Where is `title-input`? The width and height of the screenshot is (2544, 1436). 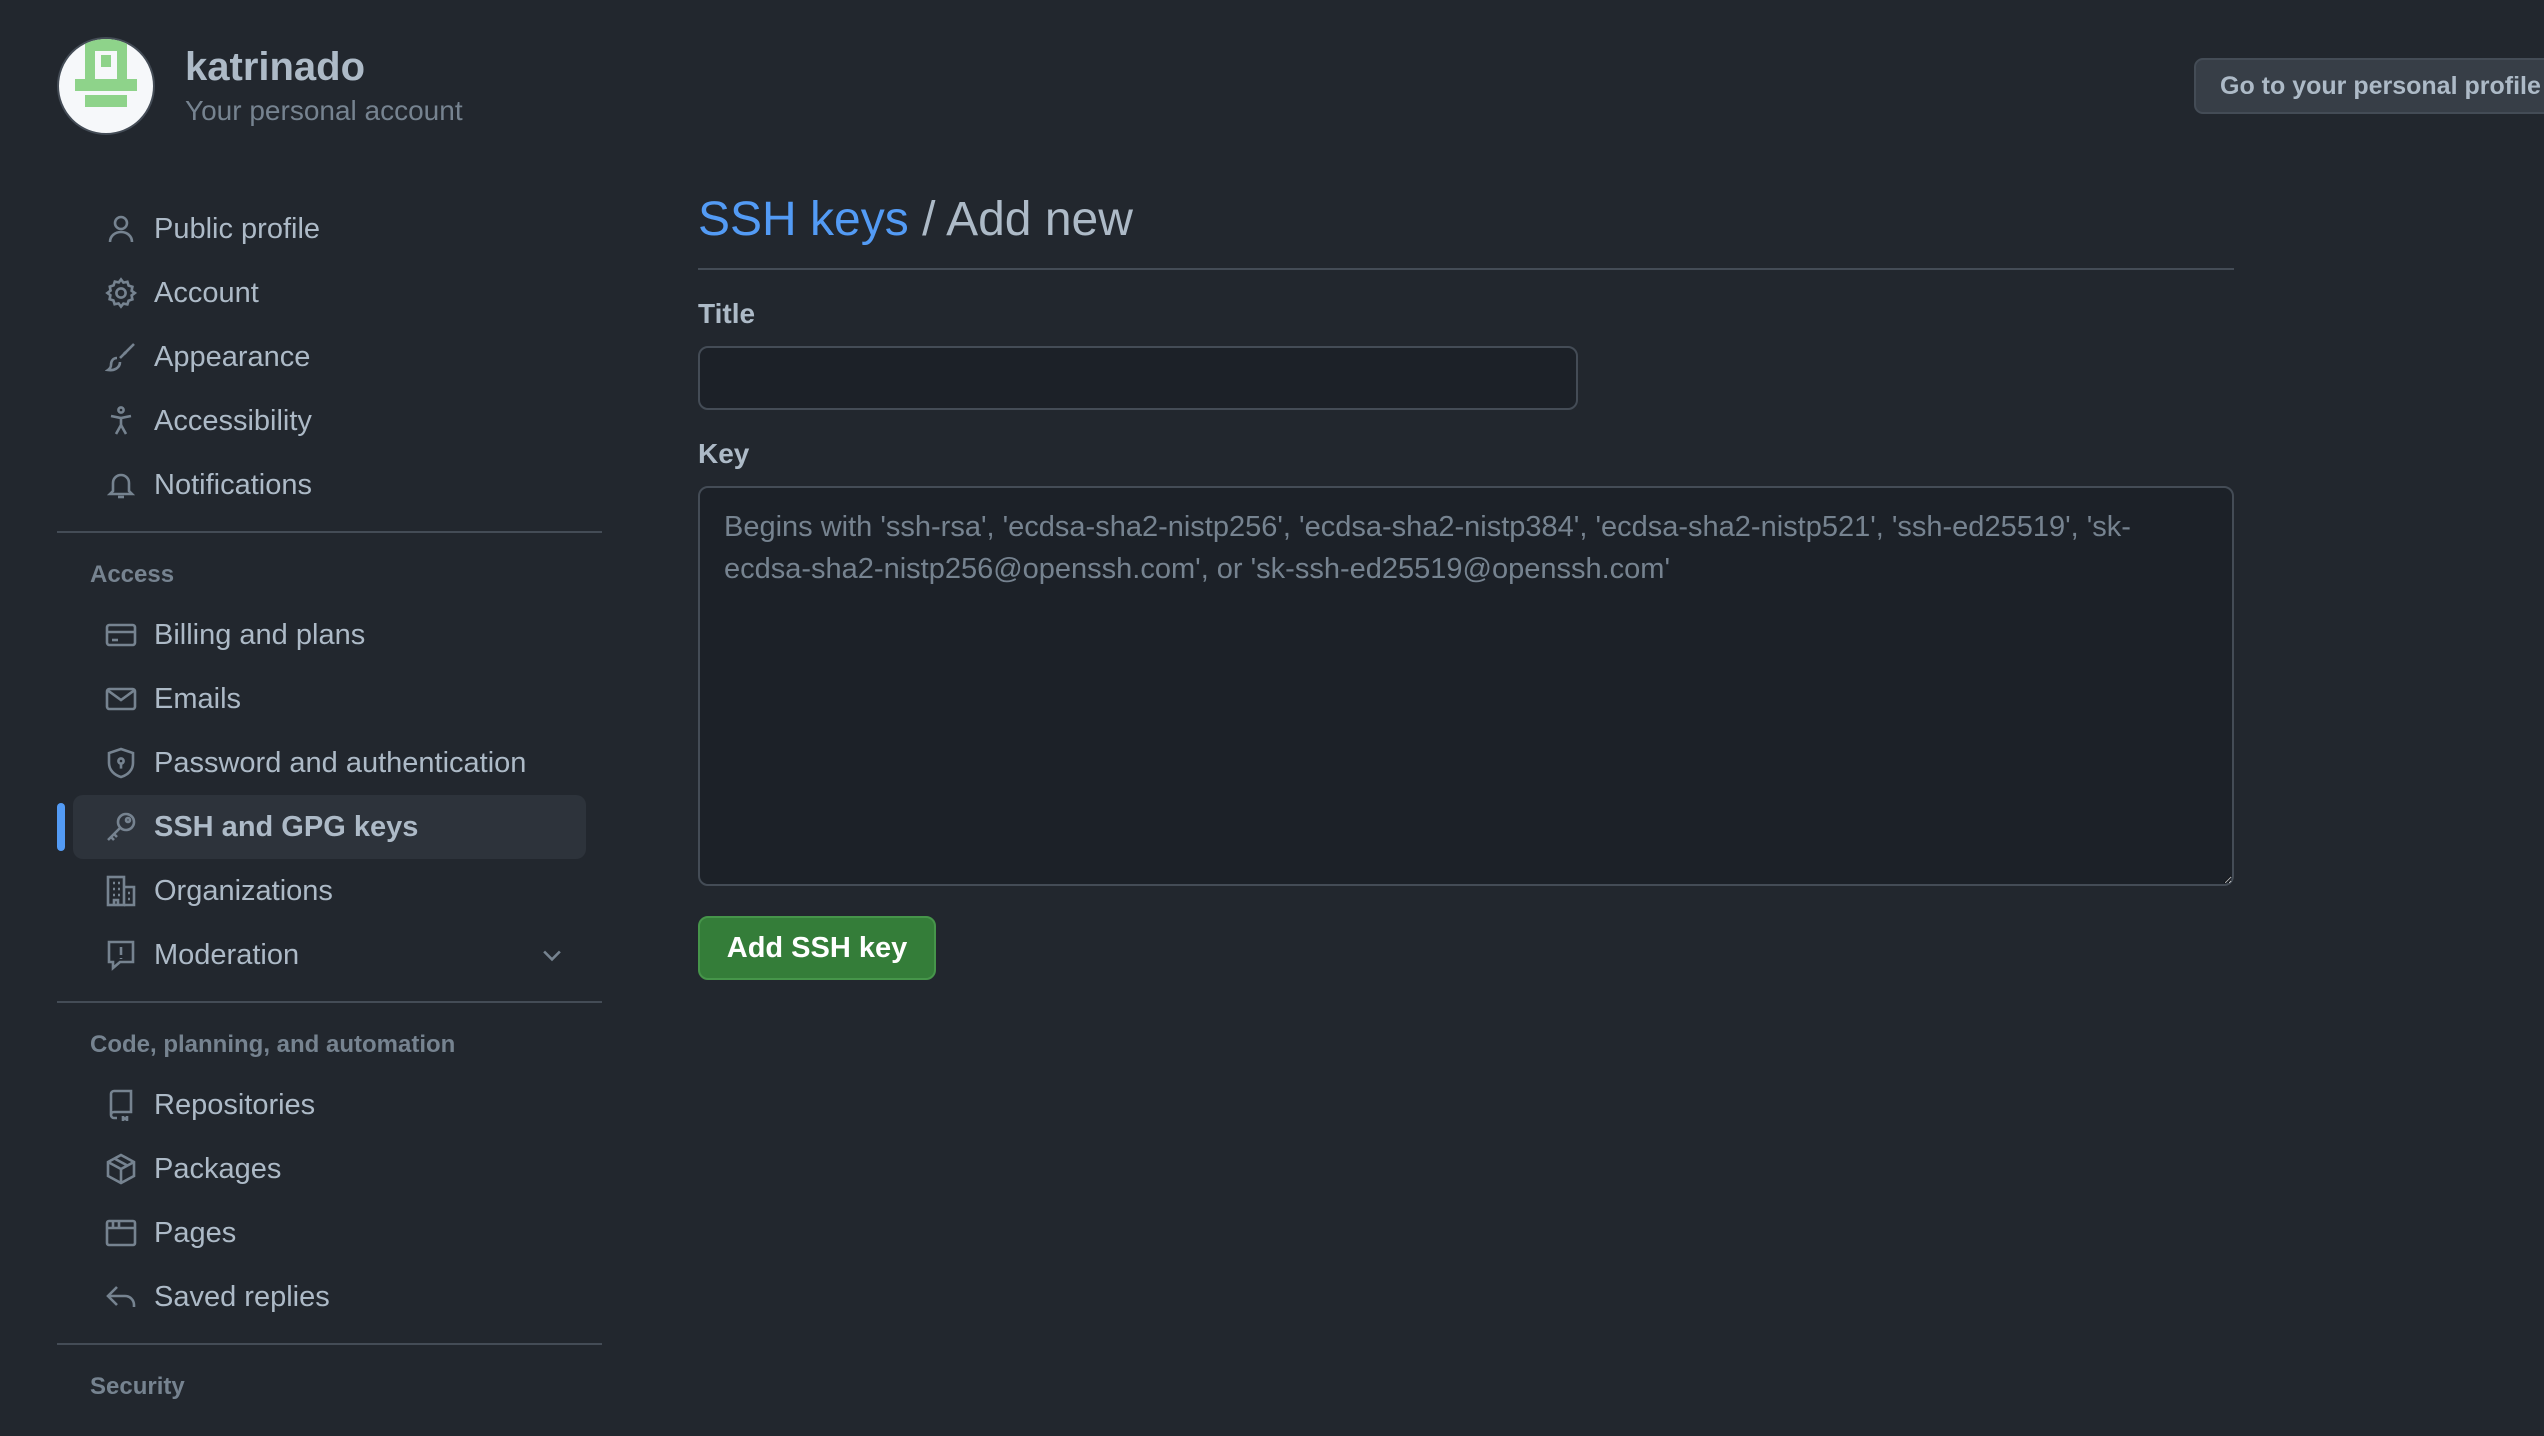
title-input is located at coordinates (1138, 378).